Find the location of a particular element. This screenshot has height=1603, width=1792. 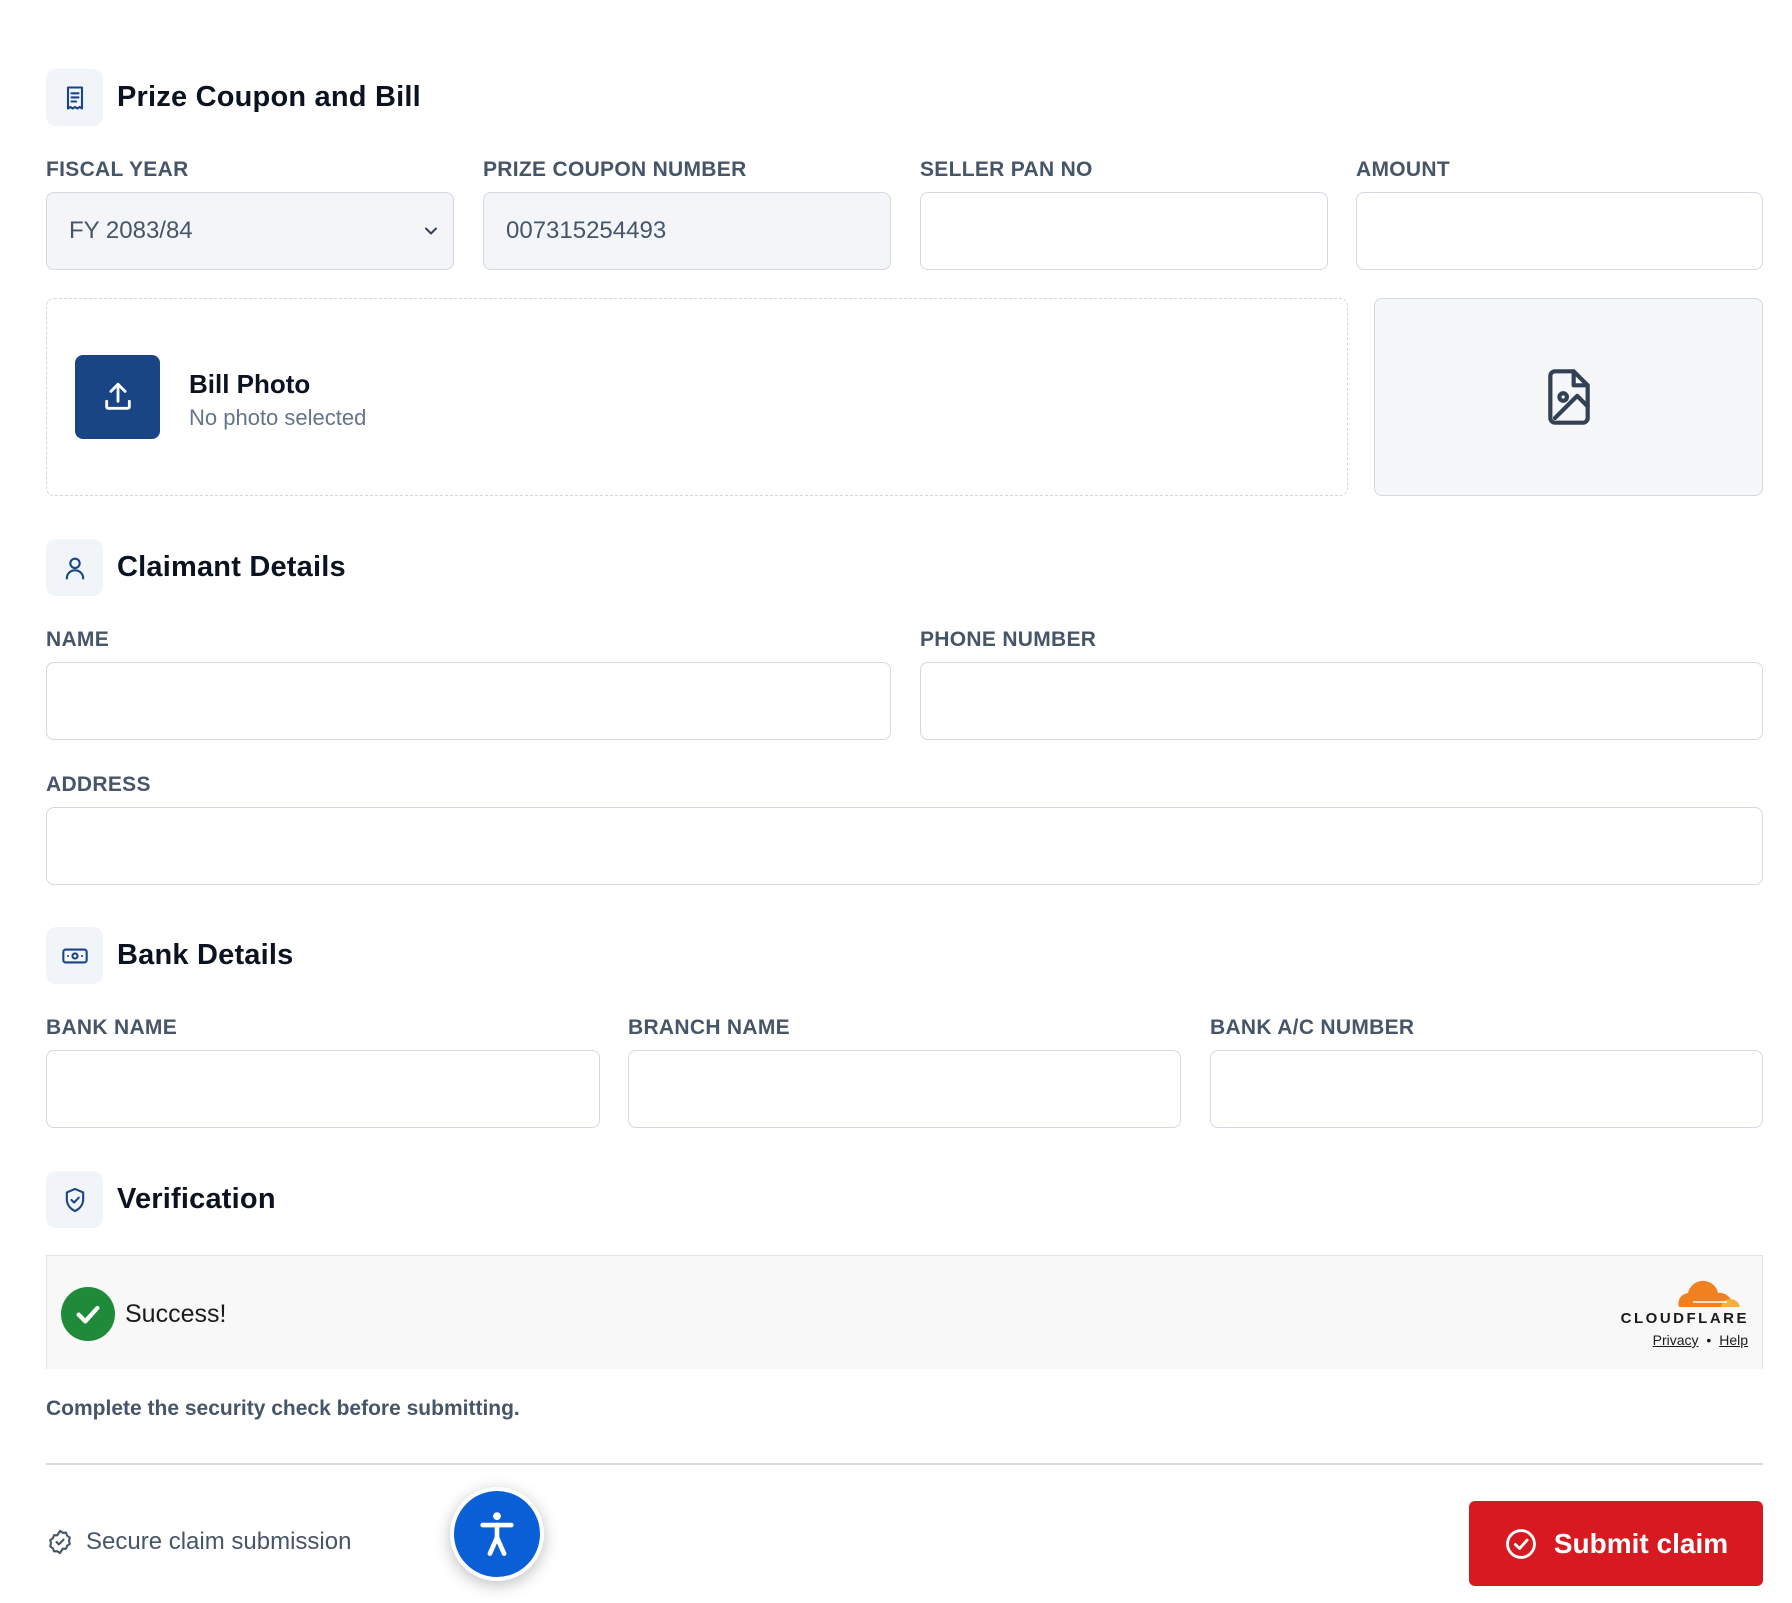

cloudflare-cloud-icon is located at coordinates (1709, 1293).